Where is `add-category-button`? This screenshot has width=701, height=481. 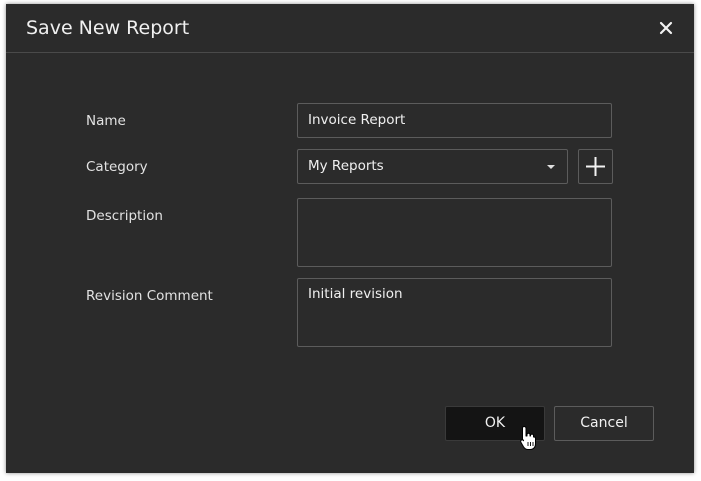 add-category-button is located at coordinates (595, 166).